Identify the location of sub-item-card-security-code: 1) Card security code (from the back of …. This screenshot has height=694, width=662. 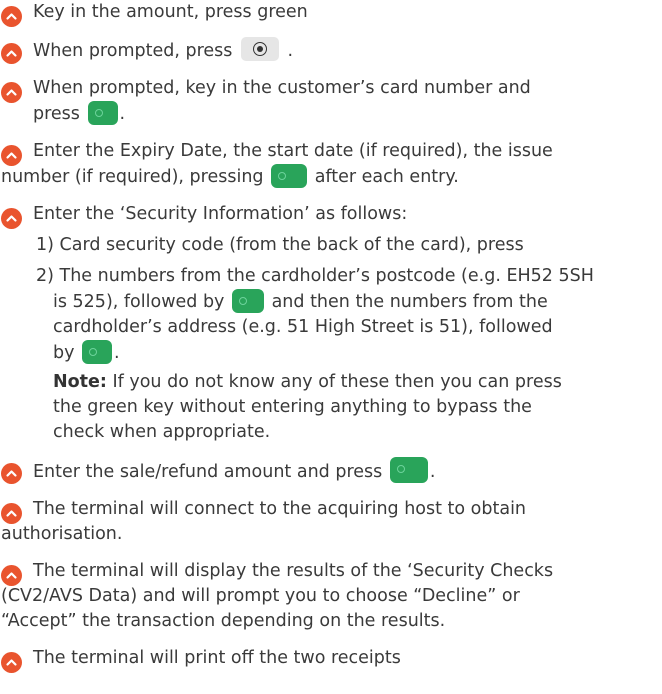
(342, 245).